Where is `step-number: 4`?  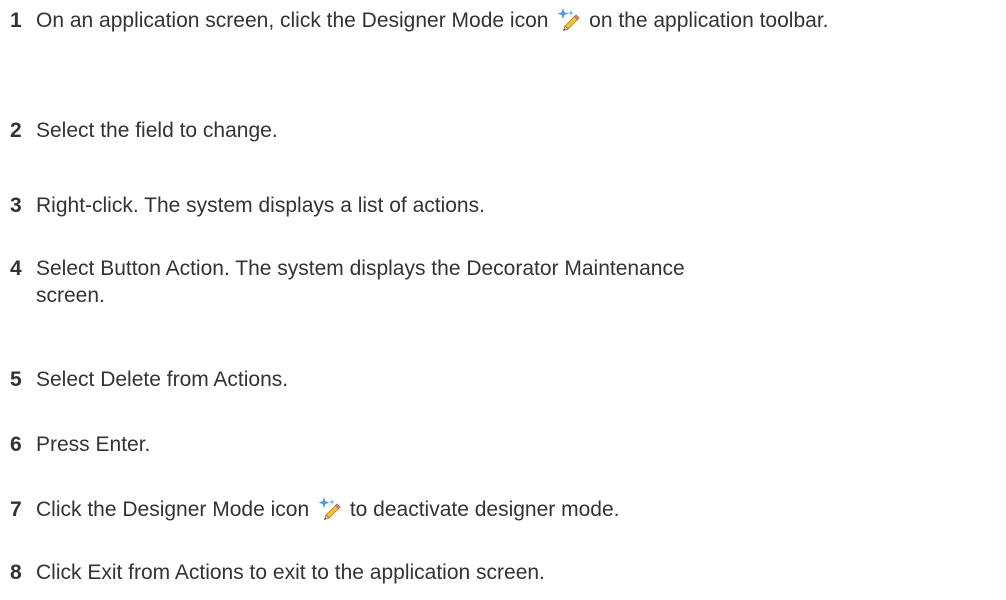
step-number: 4 is located at coordinates (16, 268).